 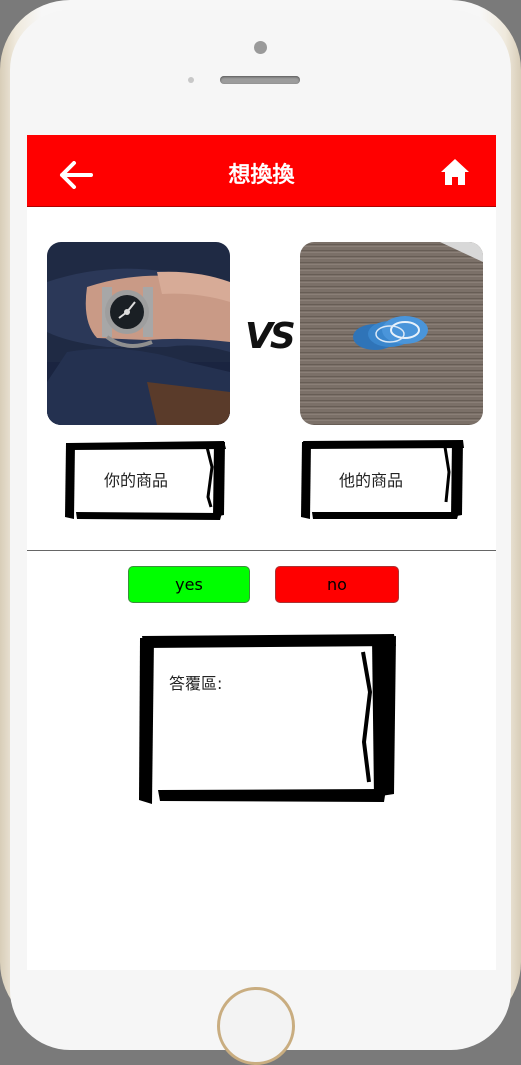 I want to click on app-header: 想換換, so click(x=261, y=171).